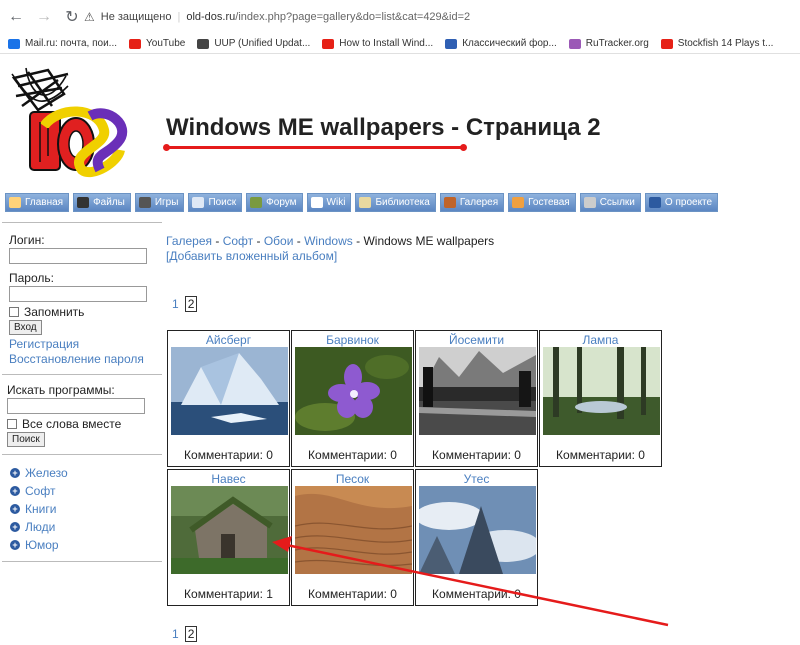  What do you see at coordinates (215, 202) in the screenshot?
I see `nav-search: Поиск` at bounding box center [215, 202].